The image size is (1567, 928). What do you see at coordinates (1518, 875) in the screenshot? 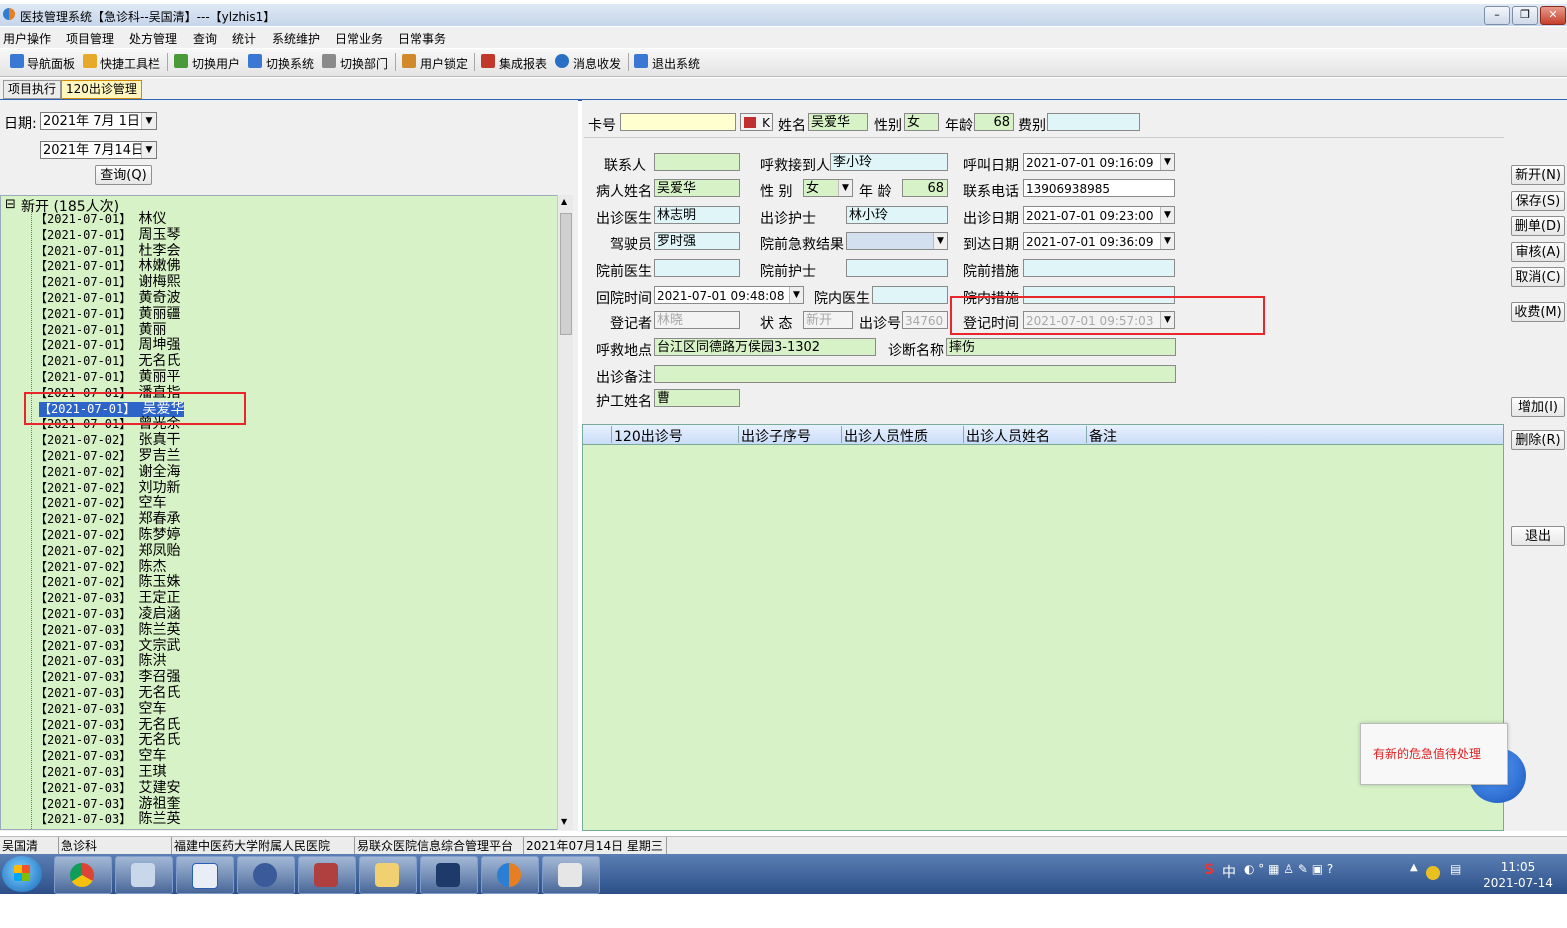
I see `clock: 11:05 2021-07-14` at bounding box center [1518, 875].